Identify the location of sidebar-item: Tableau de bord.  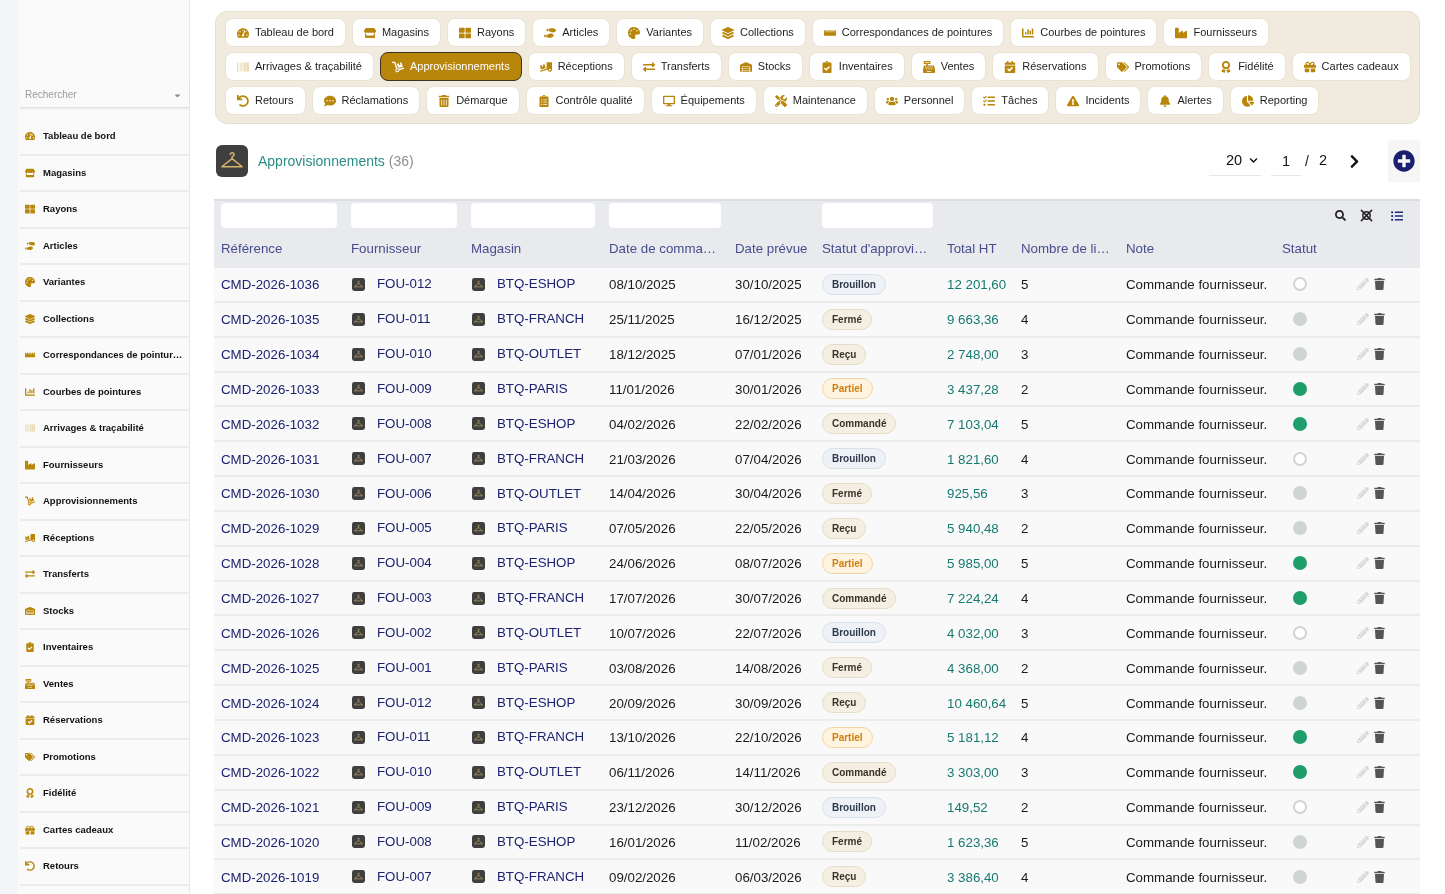
(104, 137).